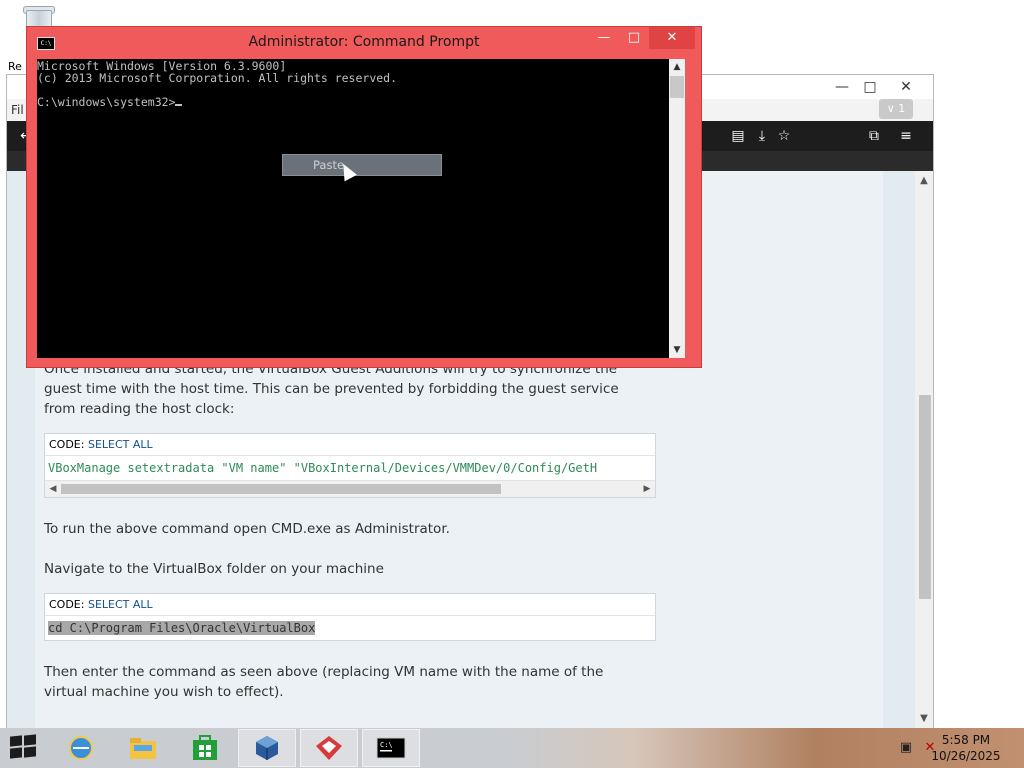 The height and width of the screenshot is (768, 1024). Describe the element at coordinates (634, 38) in the screenshot. I see `cmd-maximize-button: □` at that location.